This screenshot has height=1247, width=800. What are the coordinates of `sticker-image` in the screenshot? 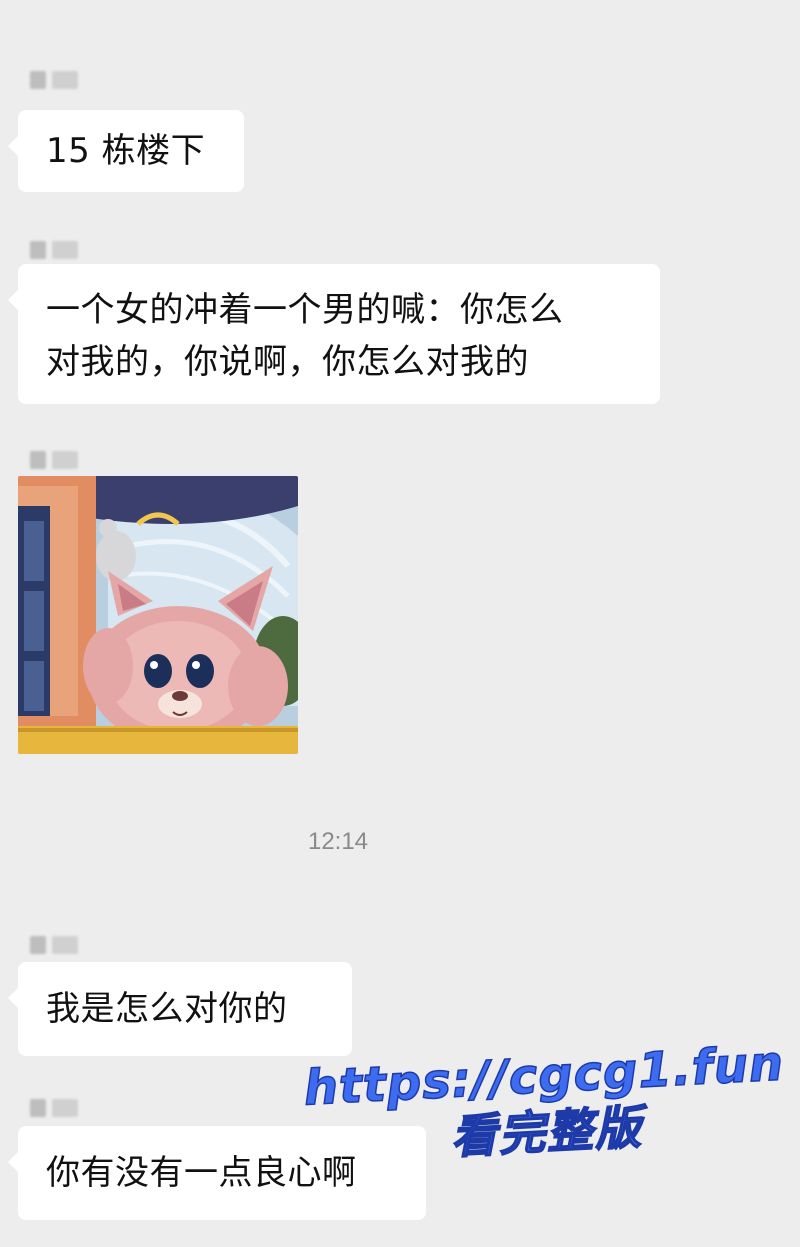 It's located at (158, 615).